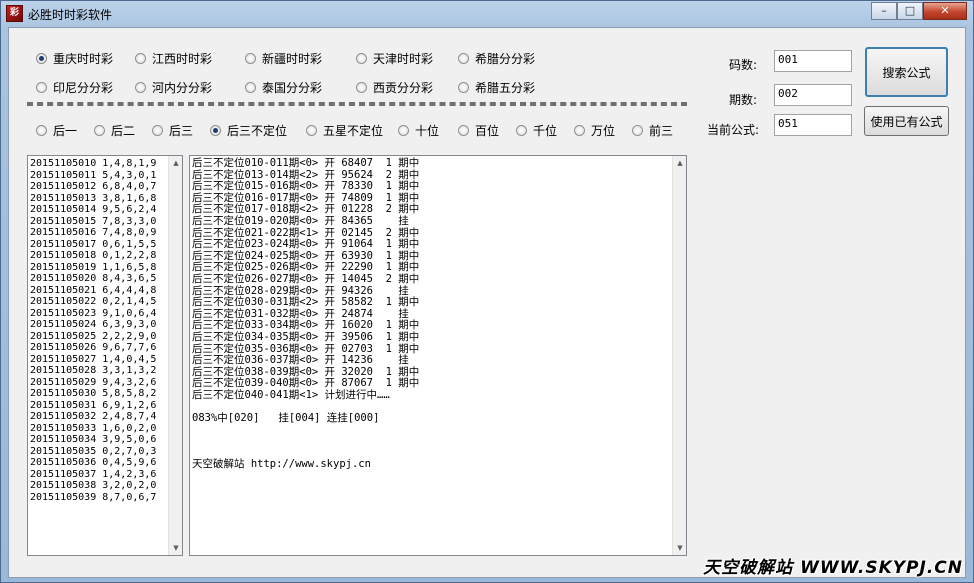 This screenshot has width=974, height=583. Describe the element at coordinates (257, 131) in the screenshot. I see `position-radio-label: 后三不定位` at that location.